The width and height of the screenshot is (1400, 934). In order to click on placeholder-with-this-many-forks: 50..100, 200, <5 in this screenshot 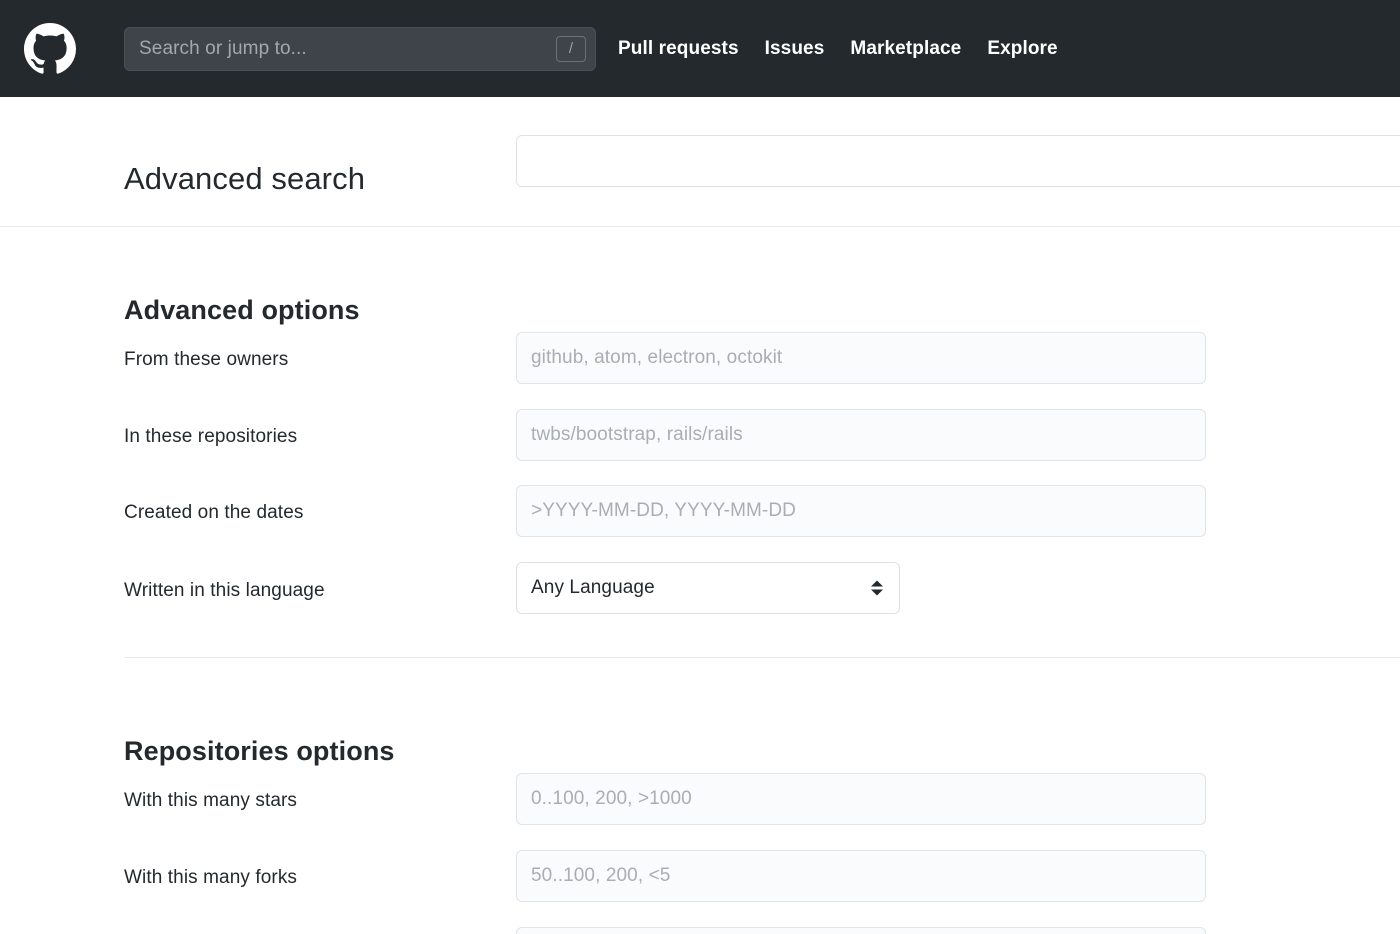, I will do `click(601, 875)`.